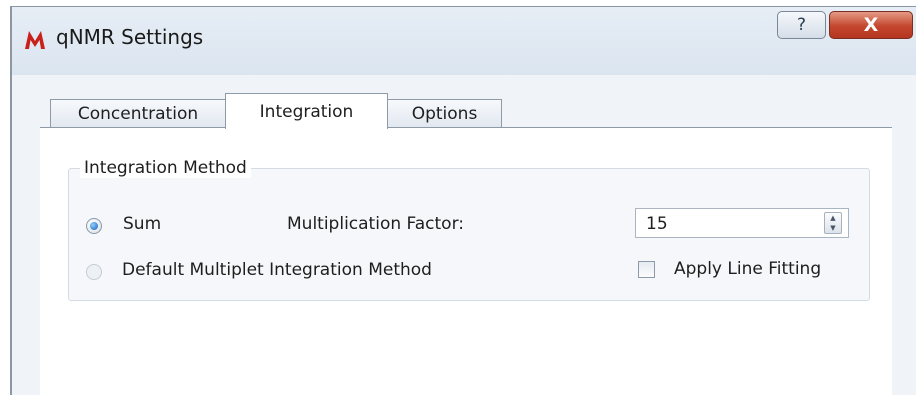 This screenshot has width=916, height=395. I want to click on default-multiplet-radio, so click(94, 272).